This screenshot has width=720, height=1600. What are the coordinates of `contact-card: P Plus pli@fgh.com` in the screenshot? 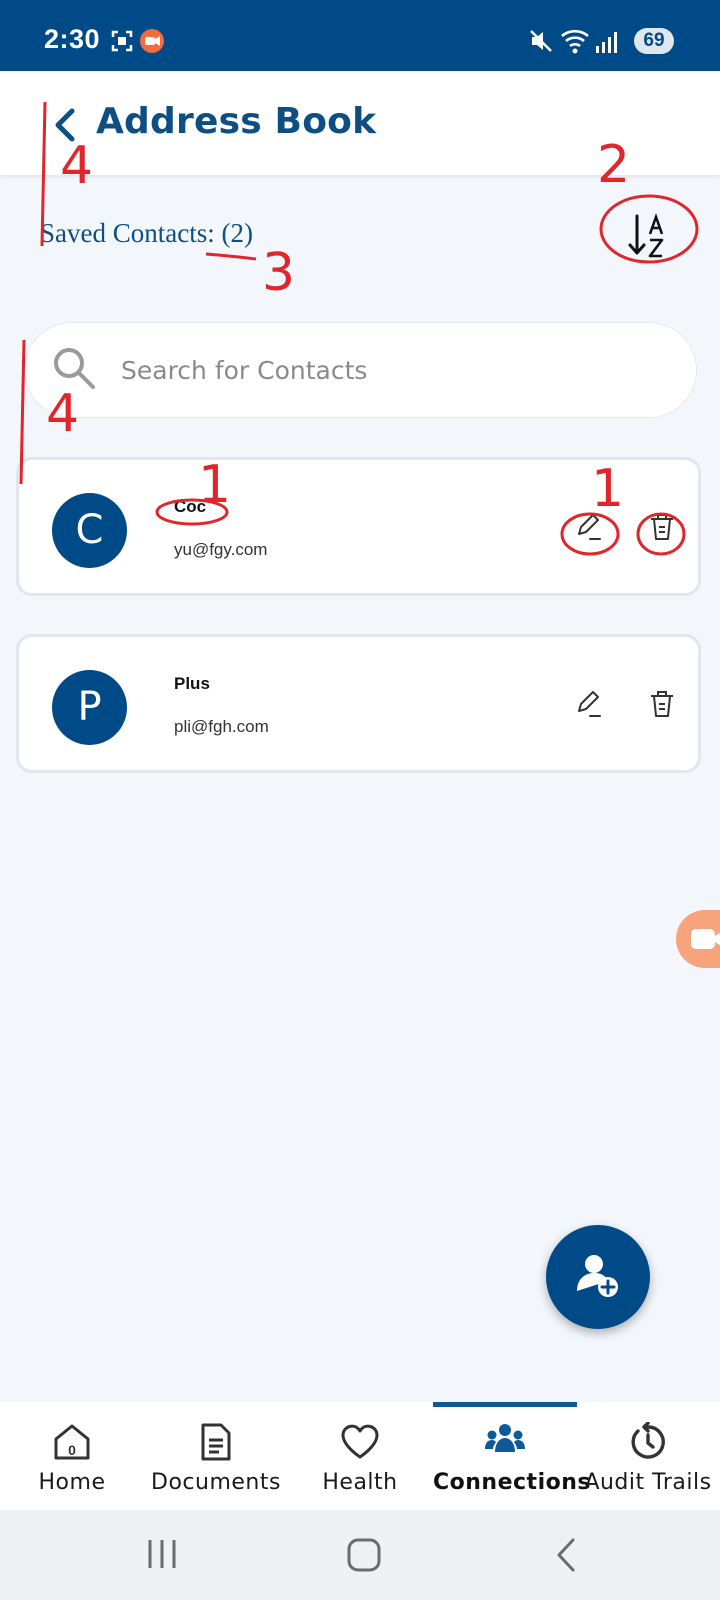 It's located at (358, 703).